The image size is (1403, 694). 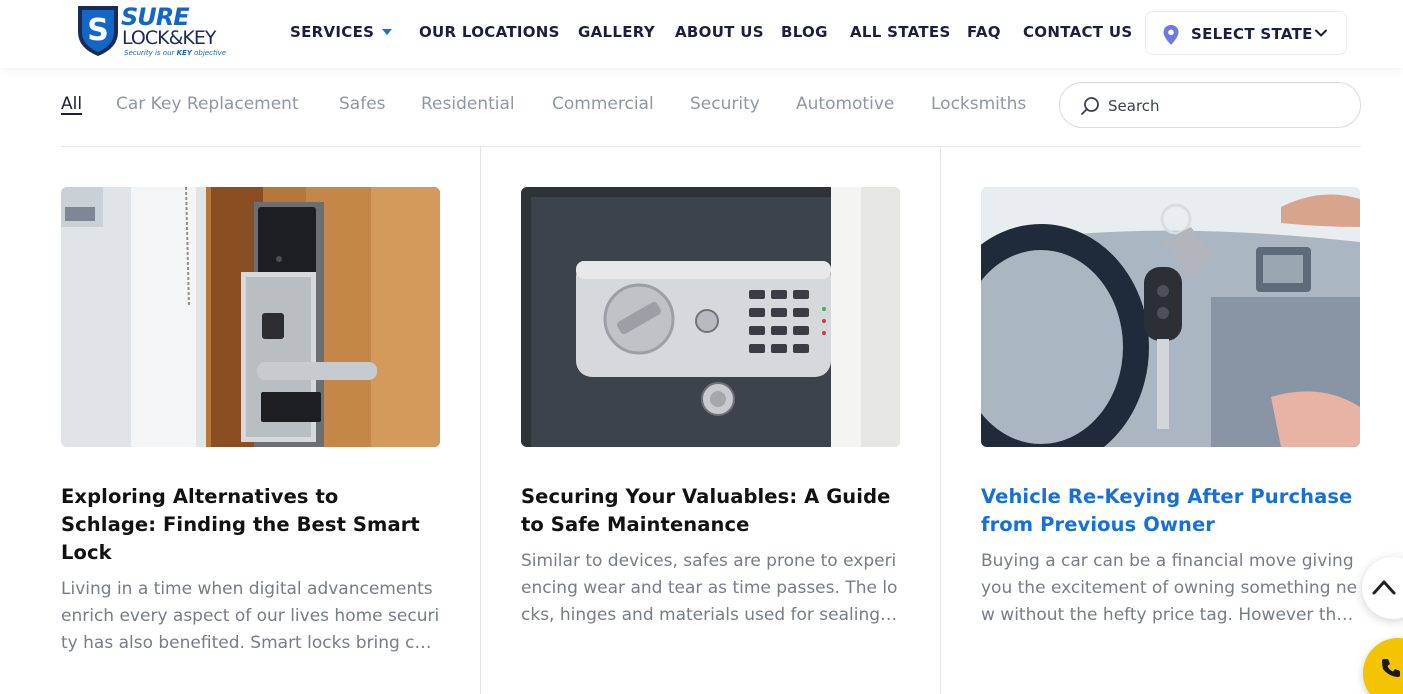 I want to click on scroll-to-top-button, so click(x=1382, y=588).